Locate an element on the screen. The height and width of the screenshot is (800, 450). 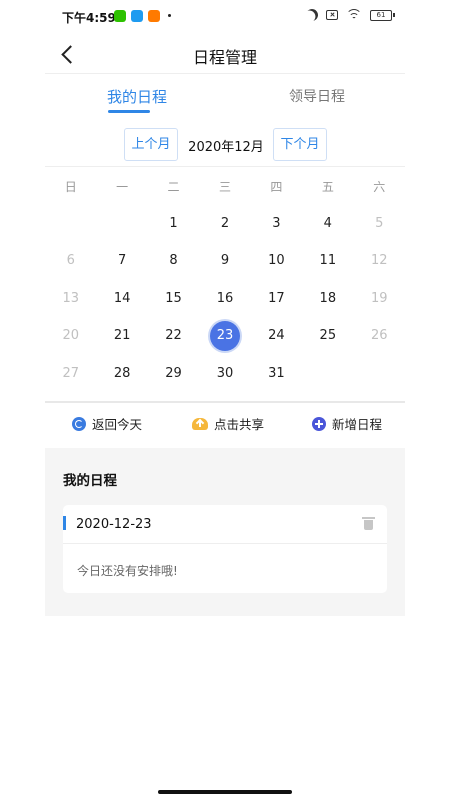
weekday-header: 日 一 二 三 四 五 六 is located at coordinates (225, 186).